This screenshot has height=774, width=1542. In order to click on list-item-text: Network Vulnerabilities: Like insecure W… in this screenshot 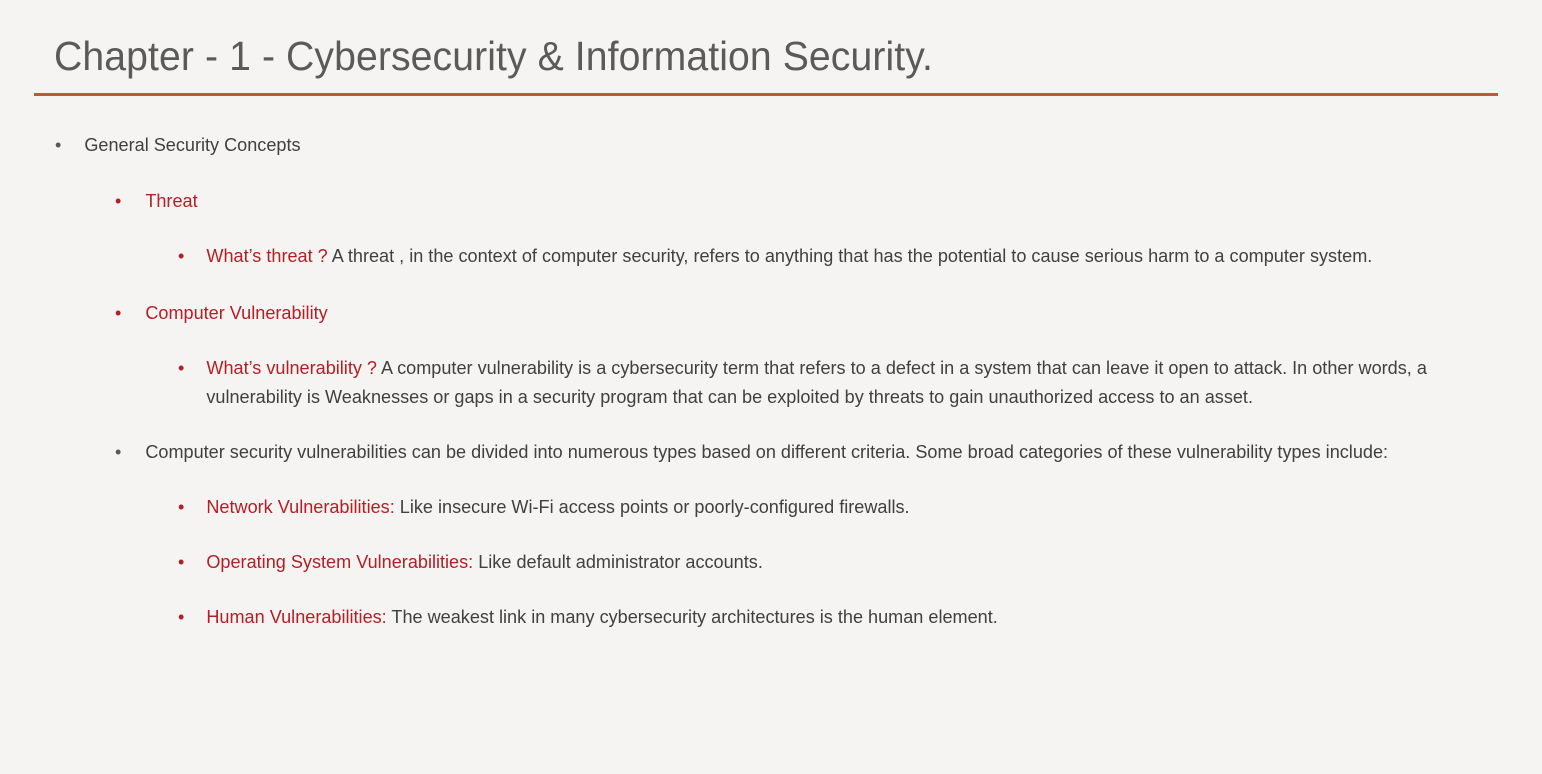, I will do `click(859, 506)`.